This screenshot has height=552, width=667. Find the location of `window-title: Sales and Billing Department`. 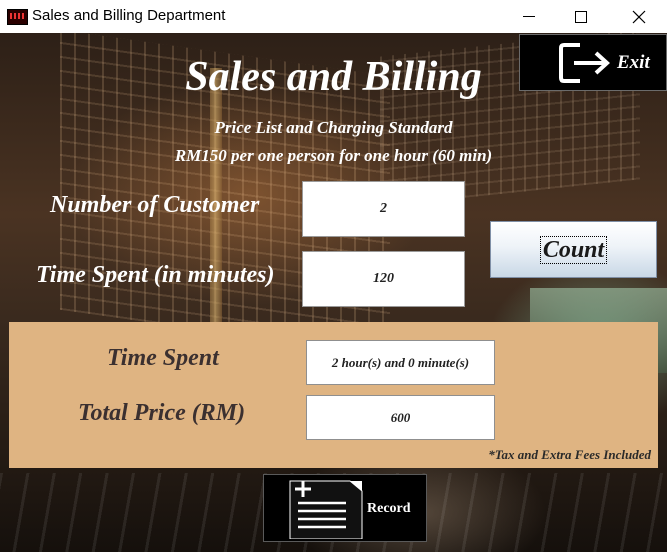

window-title: Sales and Billing Department is located at coordinates (129, 15).